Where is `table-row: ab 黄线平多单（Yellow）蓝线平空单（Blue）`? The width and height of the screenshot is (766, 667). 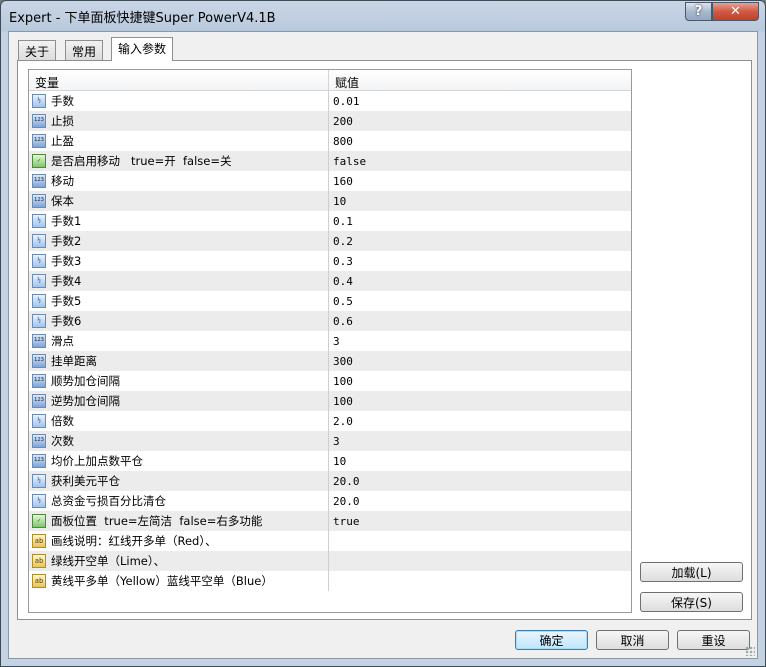
table-row: ab 黄线平多单（Yellow）蓝线平空单（Blue） is located at coordinates (330, 581).